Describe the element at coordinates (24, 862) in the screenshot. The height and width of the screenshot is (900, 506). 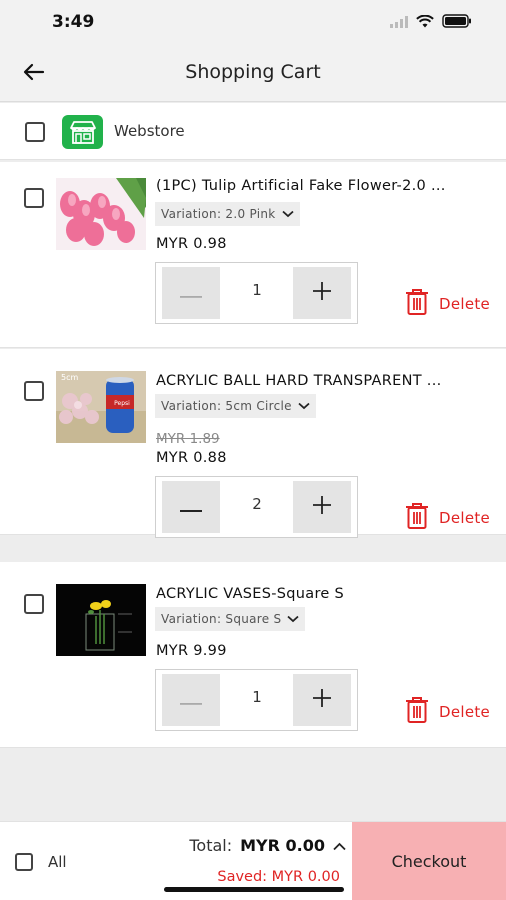
I see `select-all-checkbox` at that location.